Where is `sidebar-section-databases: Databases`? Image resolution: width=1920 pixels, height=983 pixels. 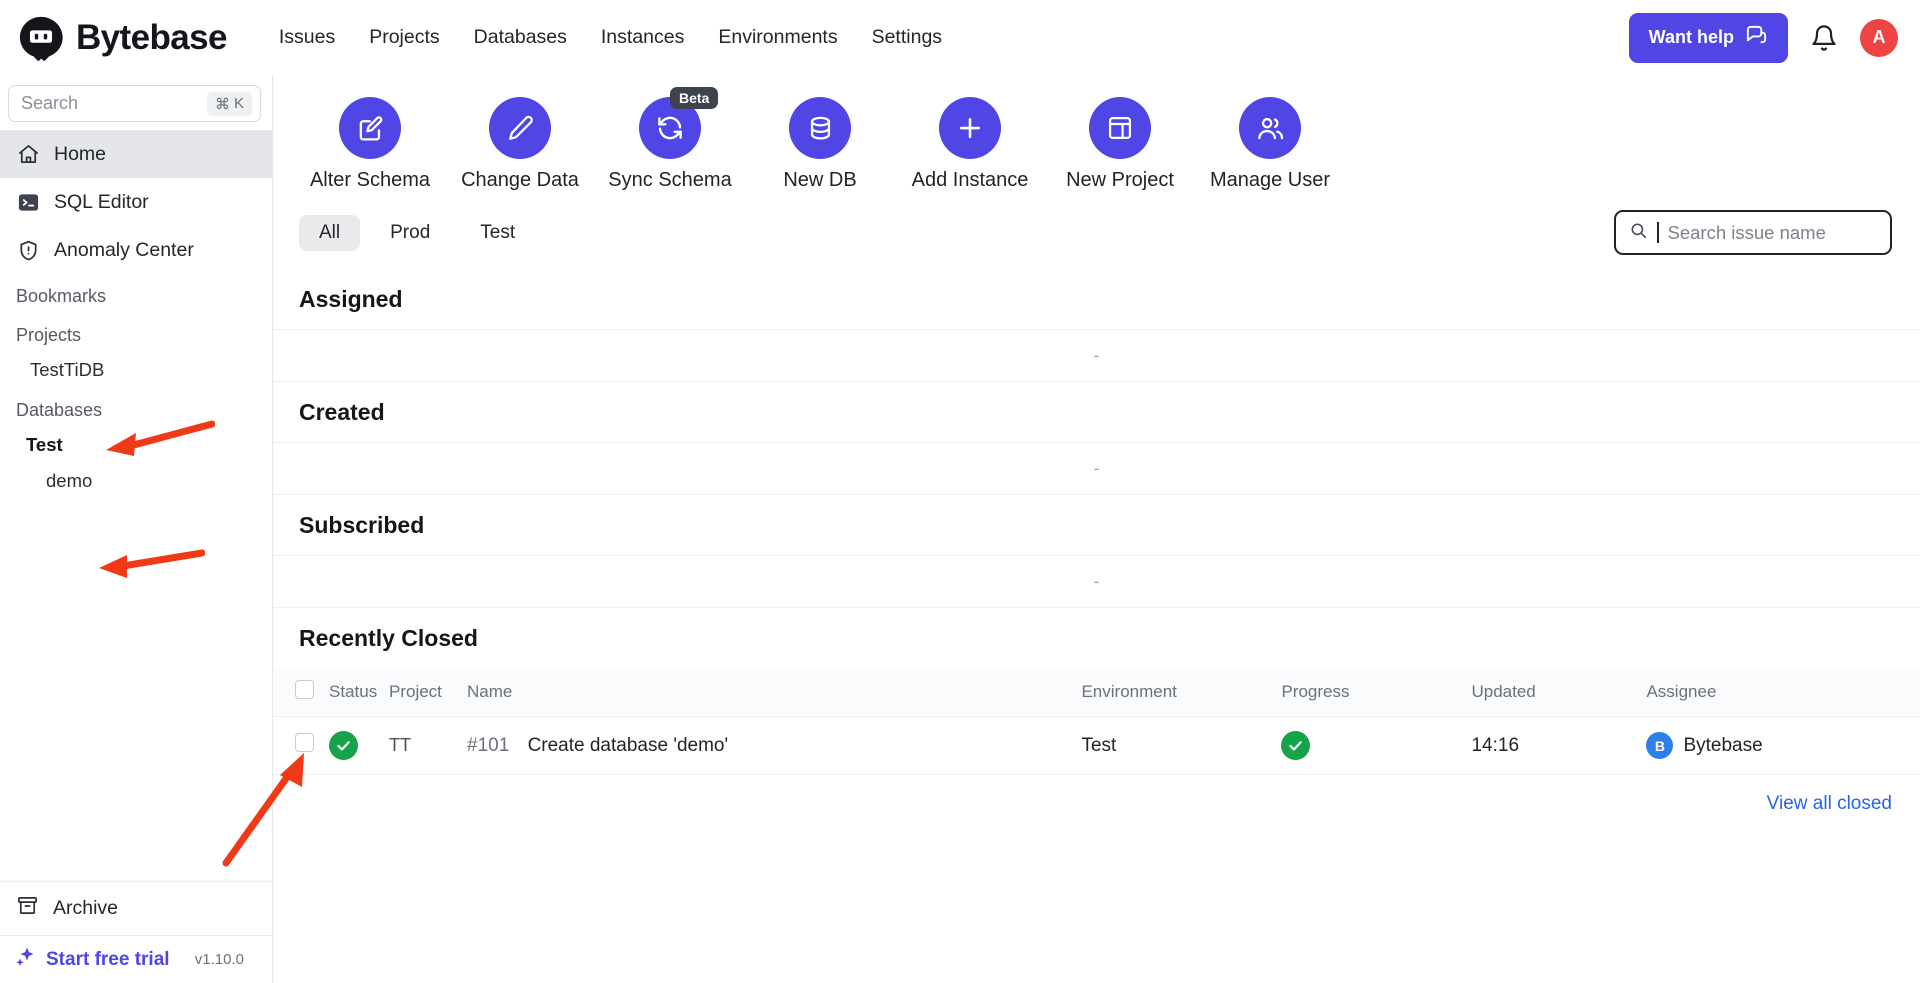 sidebar-section-databases: Databases is located at coordinates (59, 410).